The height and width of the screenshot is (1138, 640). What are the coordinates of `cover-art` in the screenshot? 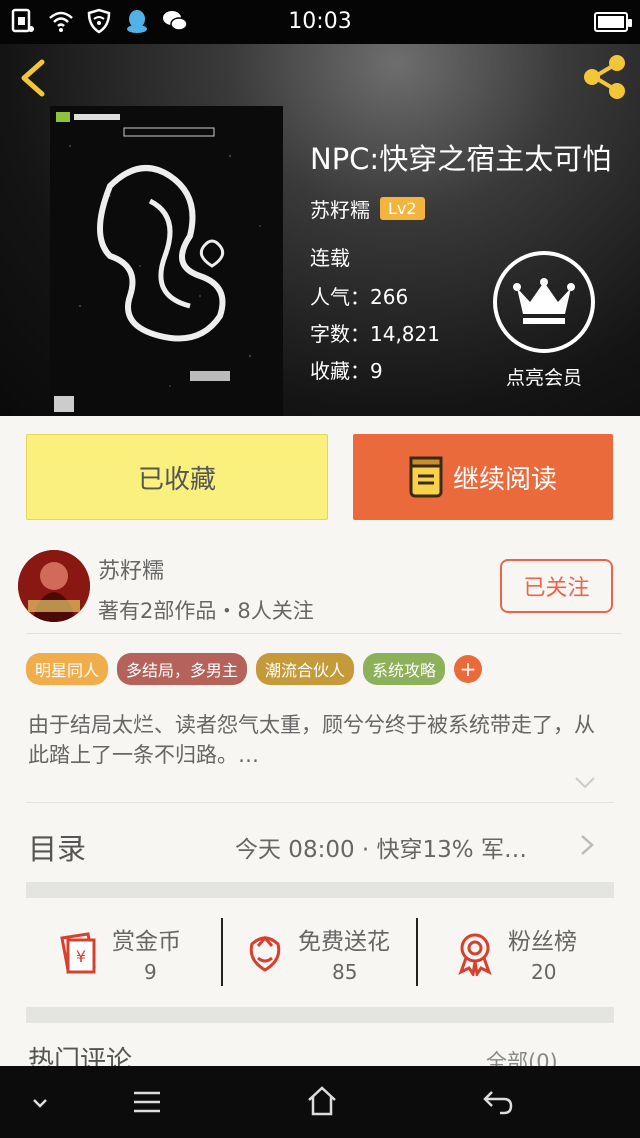 It's located at (166, 261).